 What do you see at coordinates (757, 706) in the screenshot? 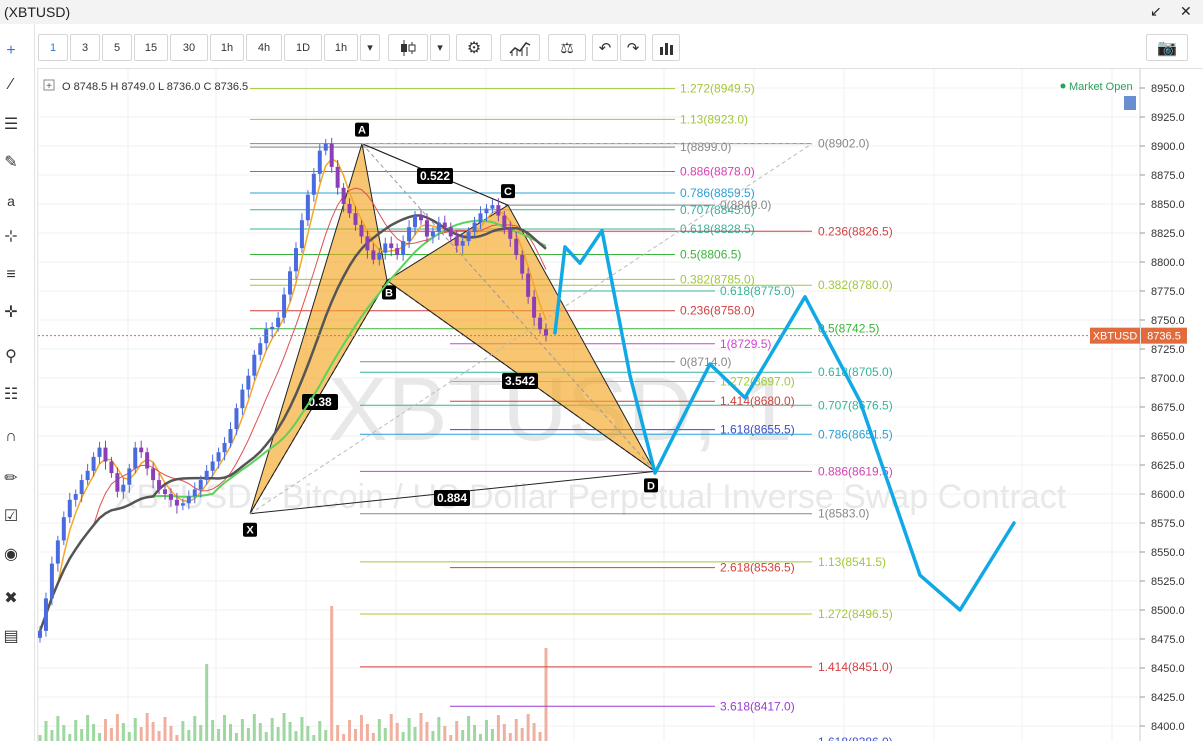
I see `fib-label-16: 3.618(8417.0)` at bounding box center [757, 706].